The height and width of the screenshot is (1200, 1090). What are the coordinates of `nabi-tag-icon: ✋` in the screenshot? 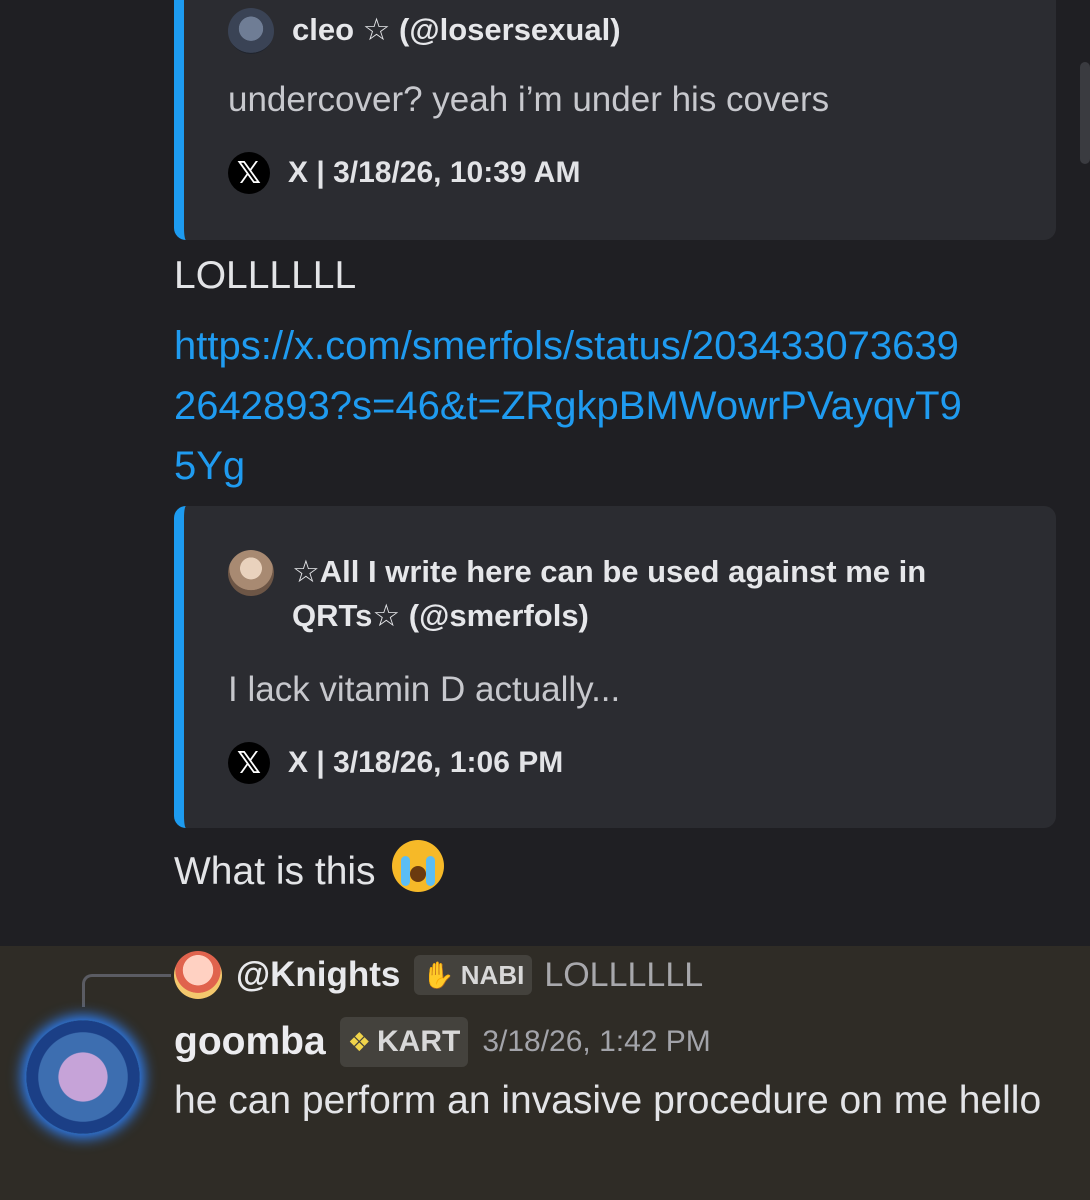 It's located at (438, 974).